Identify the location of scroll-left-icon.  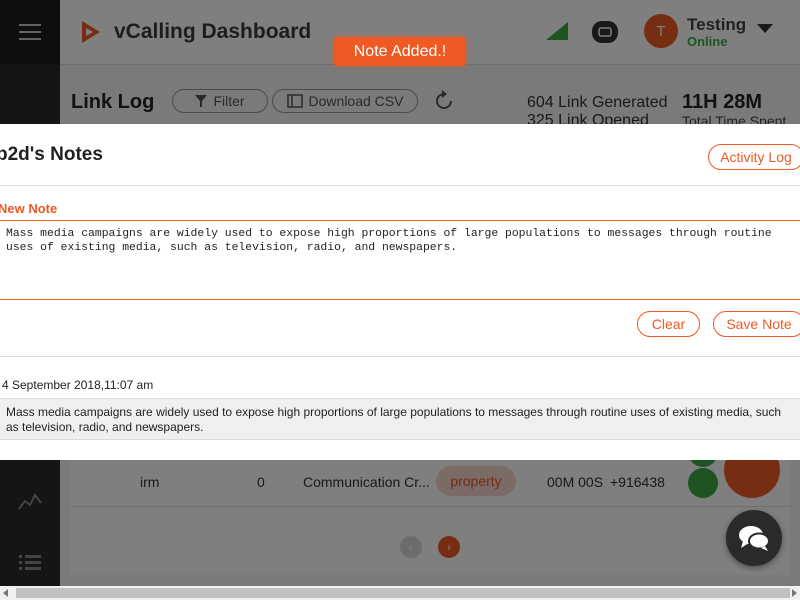
(5, 593).